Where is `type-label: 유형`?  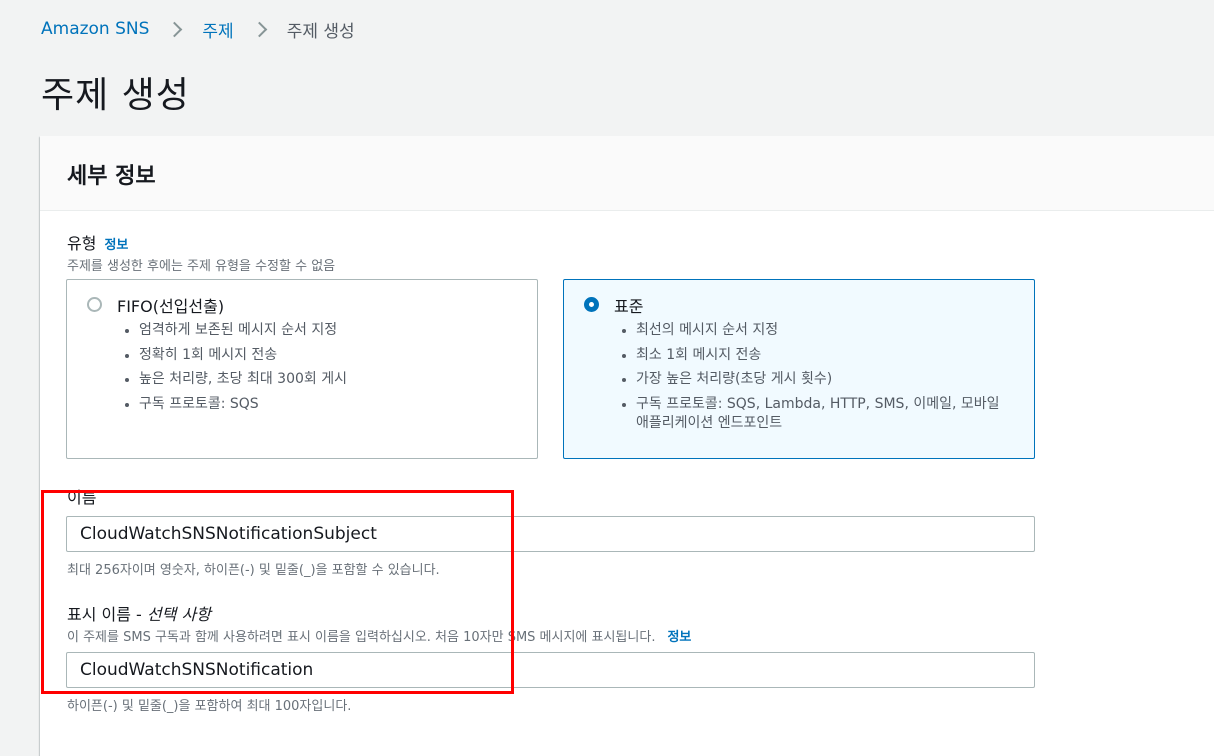 type-label: 유형 is located at coordinates (82, 243).